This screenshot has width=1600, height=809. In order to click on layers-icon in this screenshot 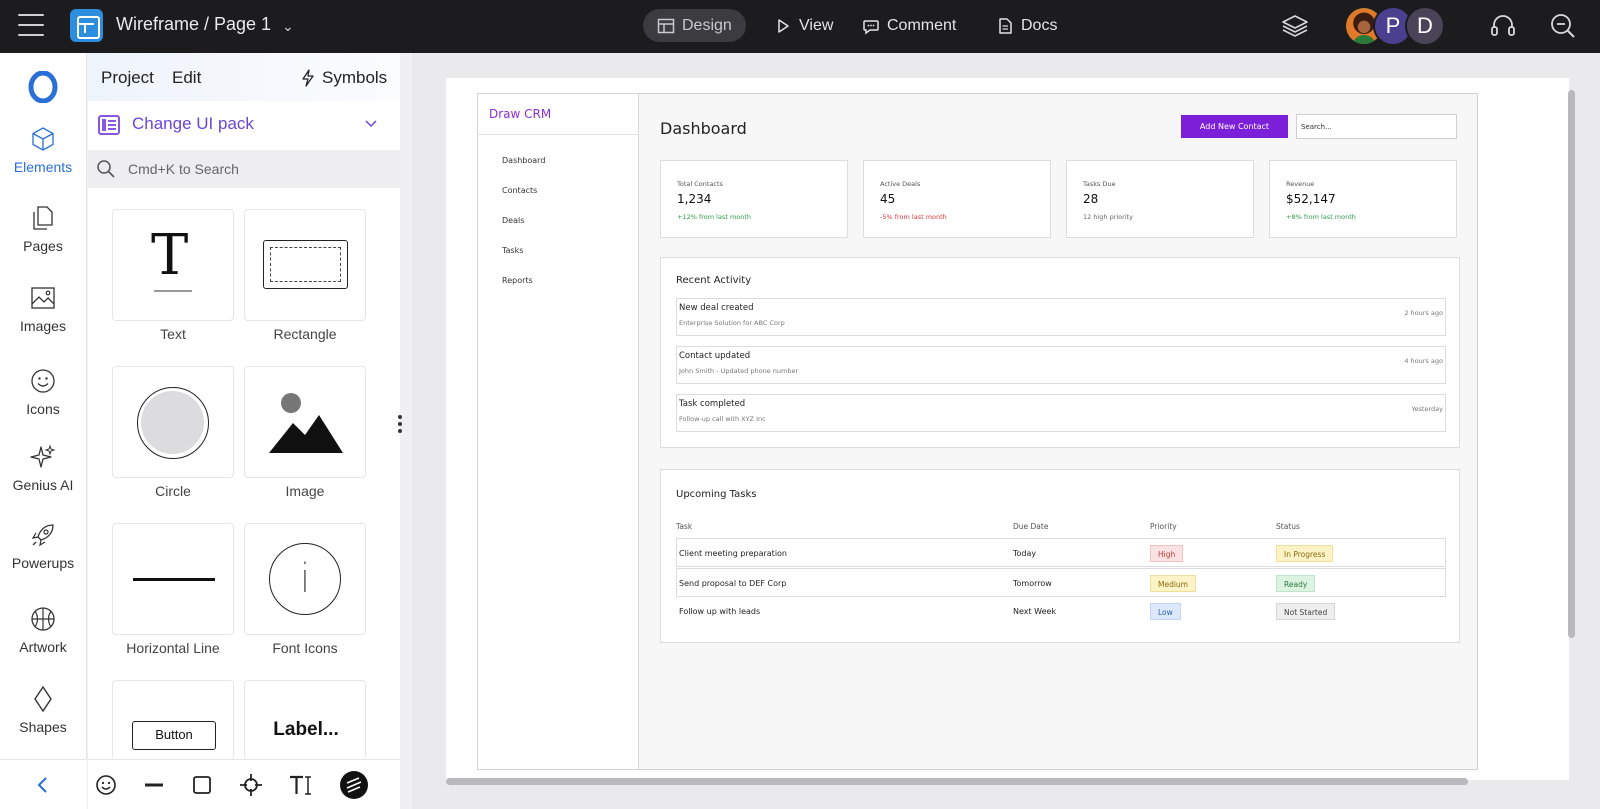, I will do `click(1295, 26)`.